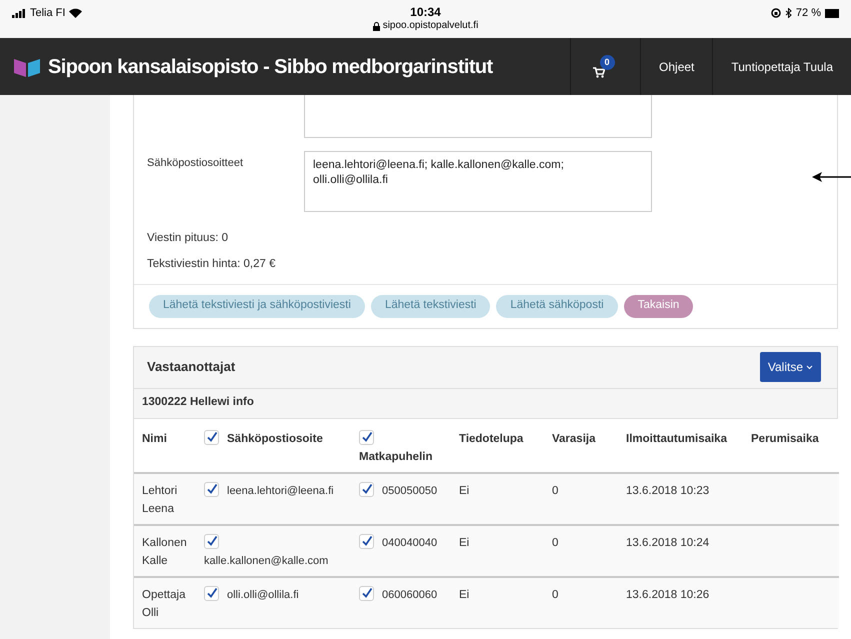  Describe the element at coordinates (211, 264) in the screenshot. I see `sms-price: Tekstiviestin hinta: 0,27 €` at that location.